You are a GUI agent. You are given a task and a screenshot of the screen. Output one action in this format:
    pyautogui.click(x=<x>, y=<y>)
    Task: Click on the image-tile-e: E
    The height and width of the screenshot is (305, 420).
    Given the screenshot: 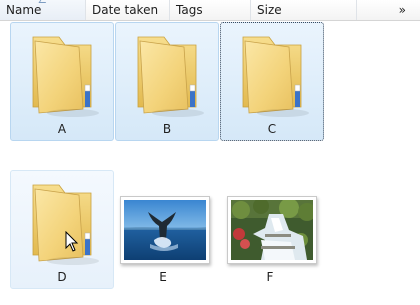 What is the action you would take?
    pyautogui.click(x=163, y=229)
    